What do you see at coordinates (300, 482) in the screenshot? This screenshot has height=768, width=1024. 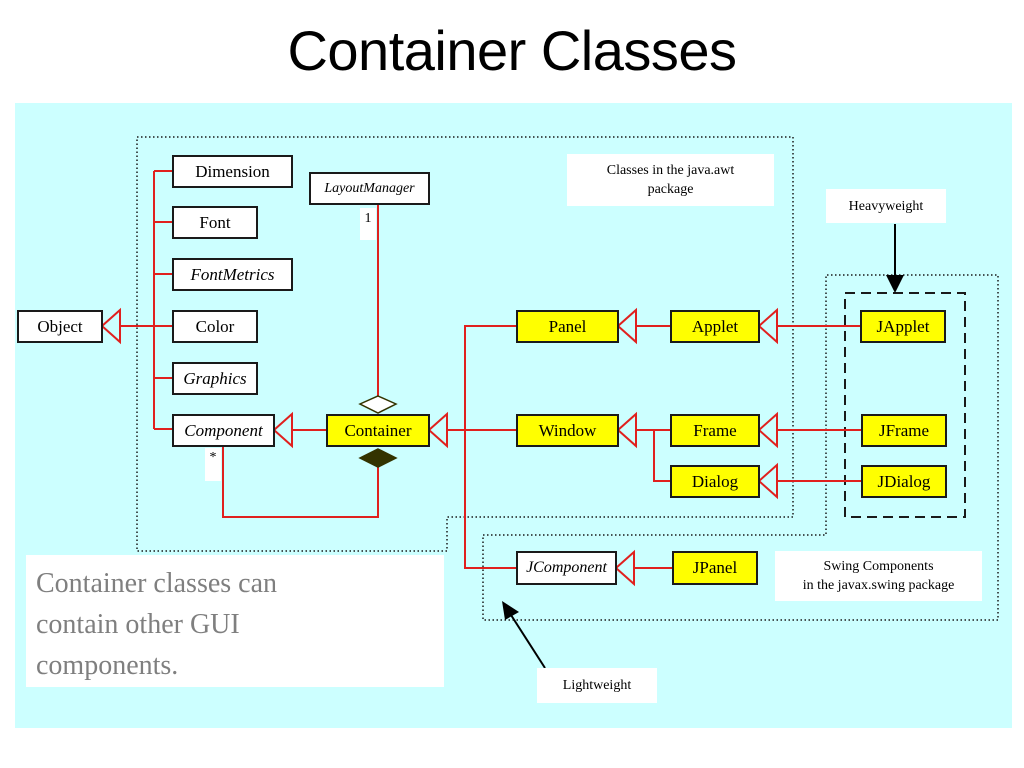 I see `component-composition-line` at bounding box center [300, 482].